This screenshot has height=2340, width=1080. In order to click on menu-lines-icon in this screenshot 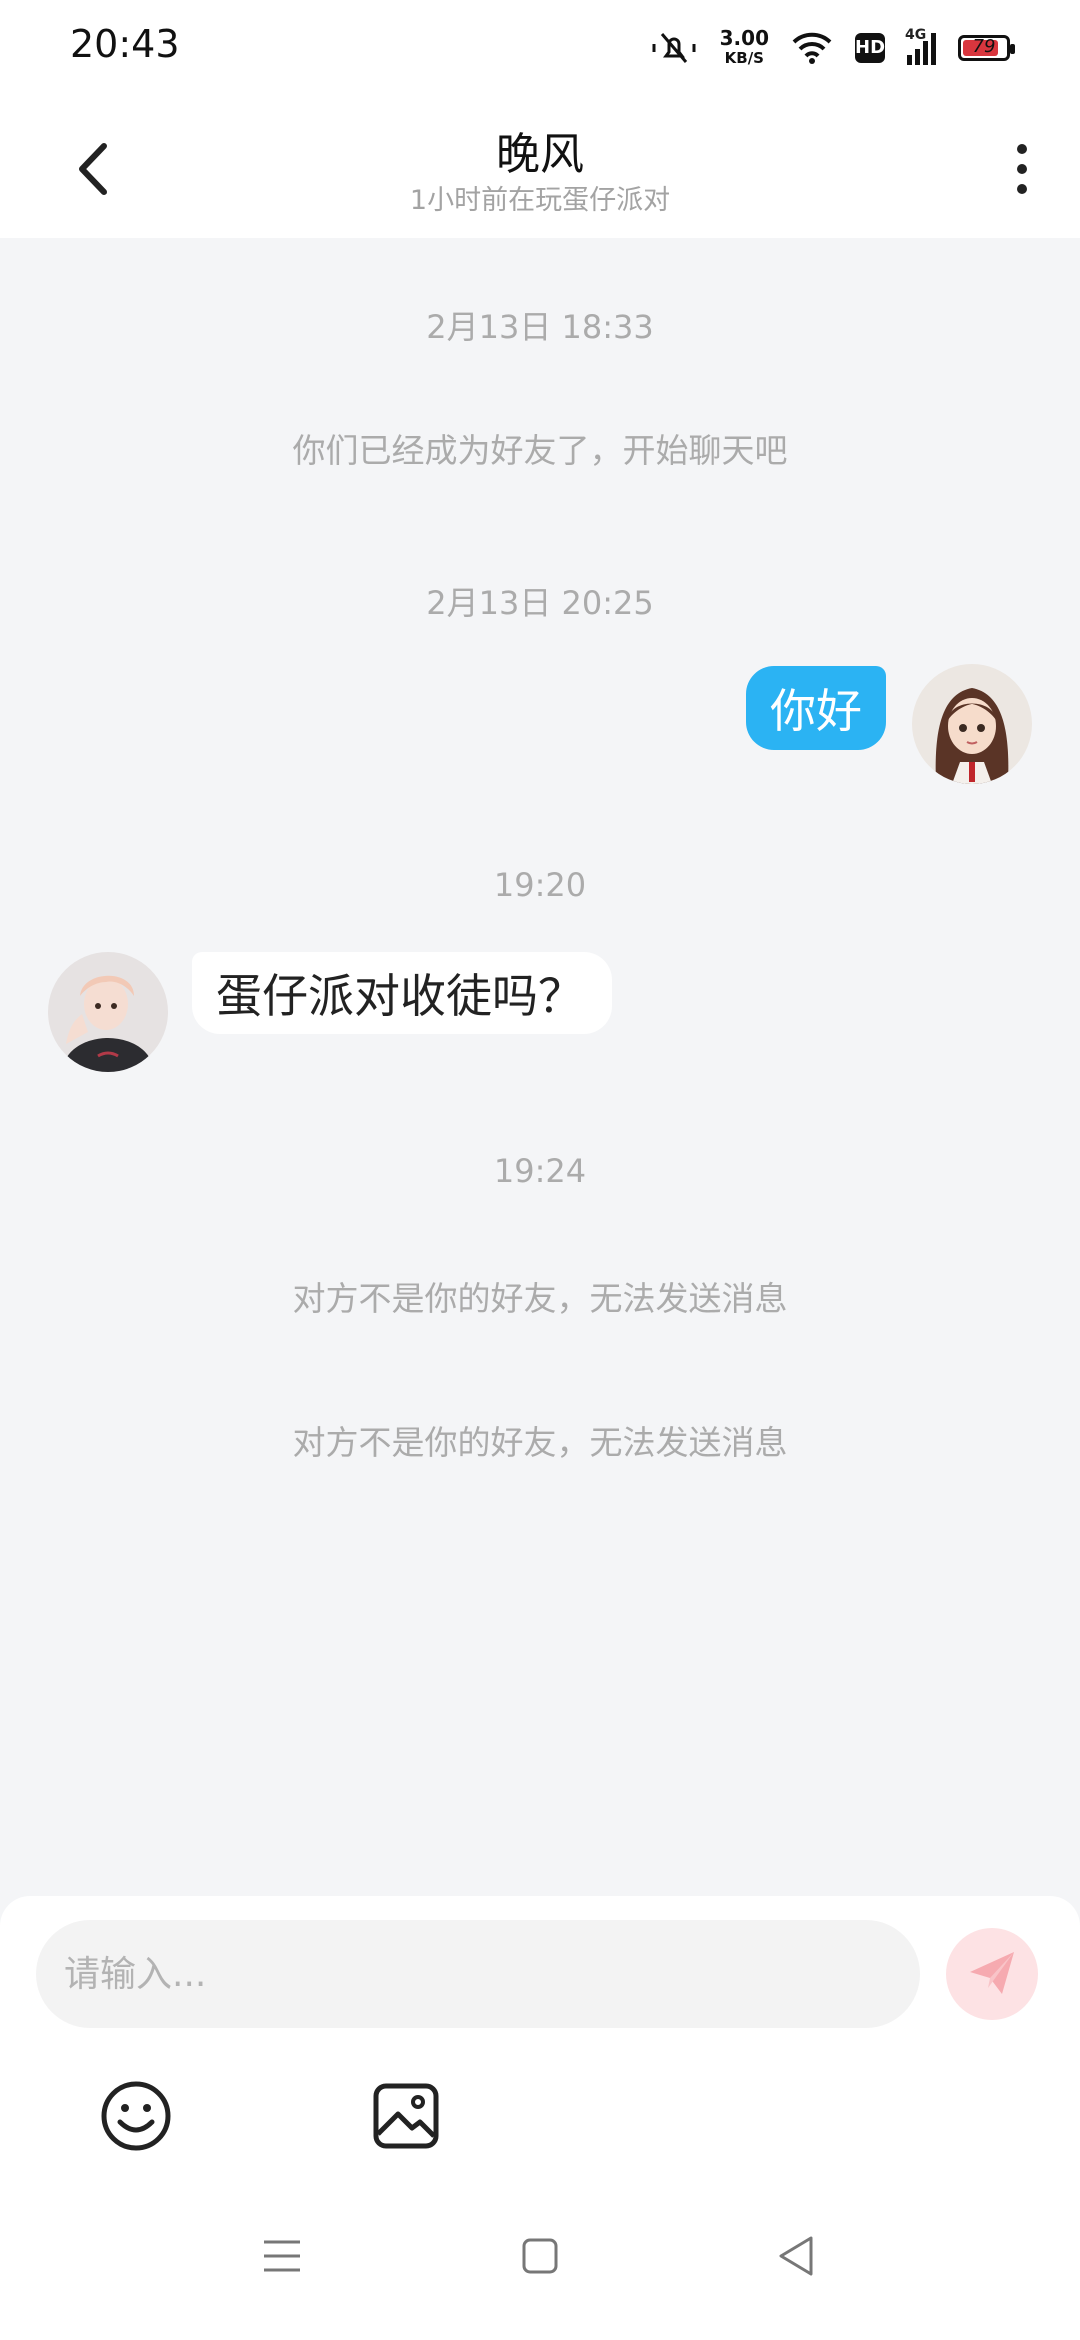, I will do `click(282, 2256)`.